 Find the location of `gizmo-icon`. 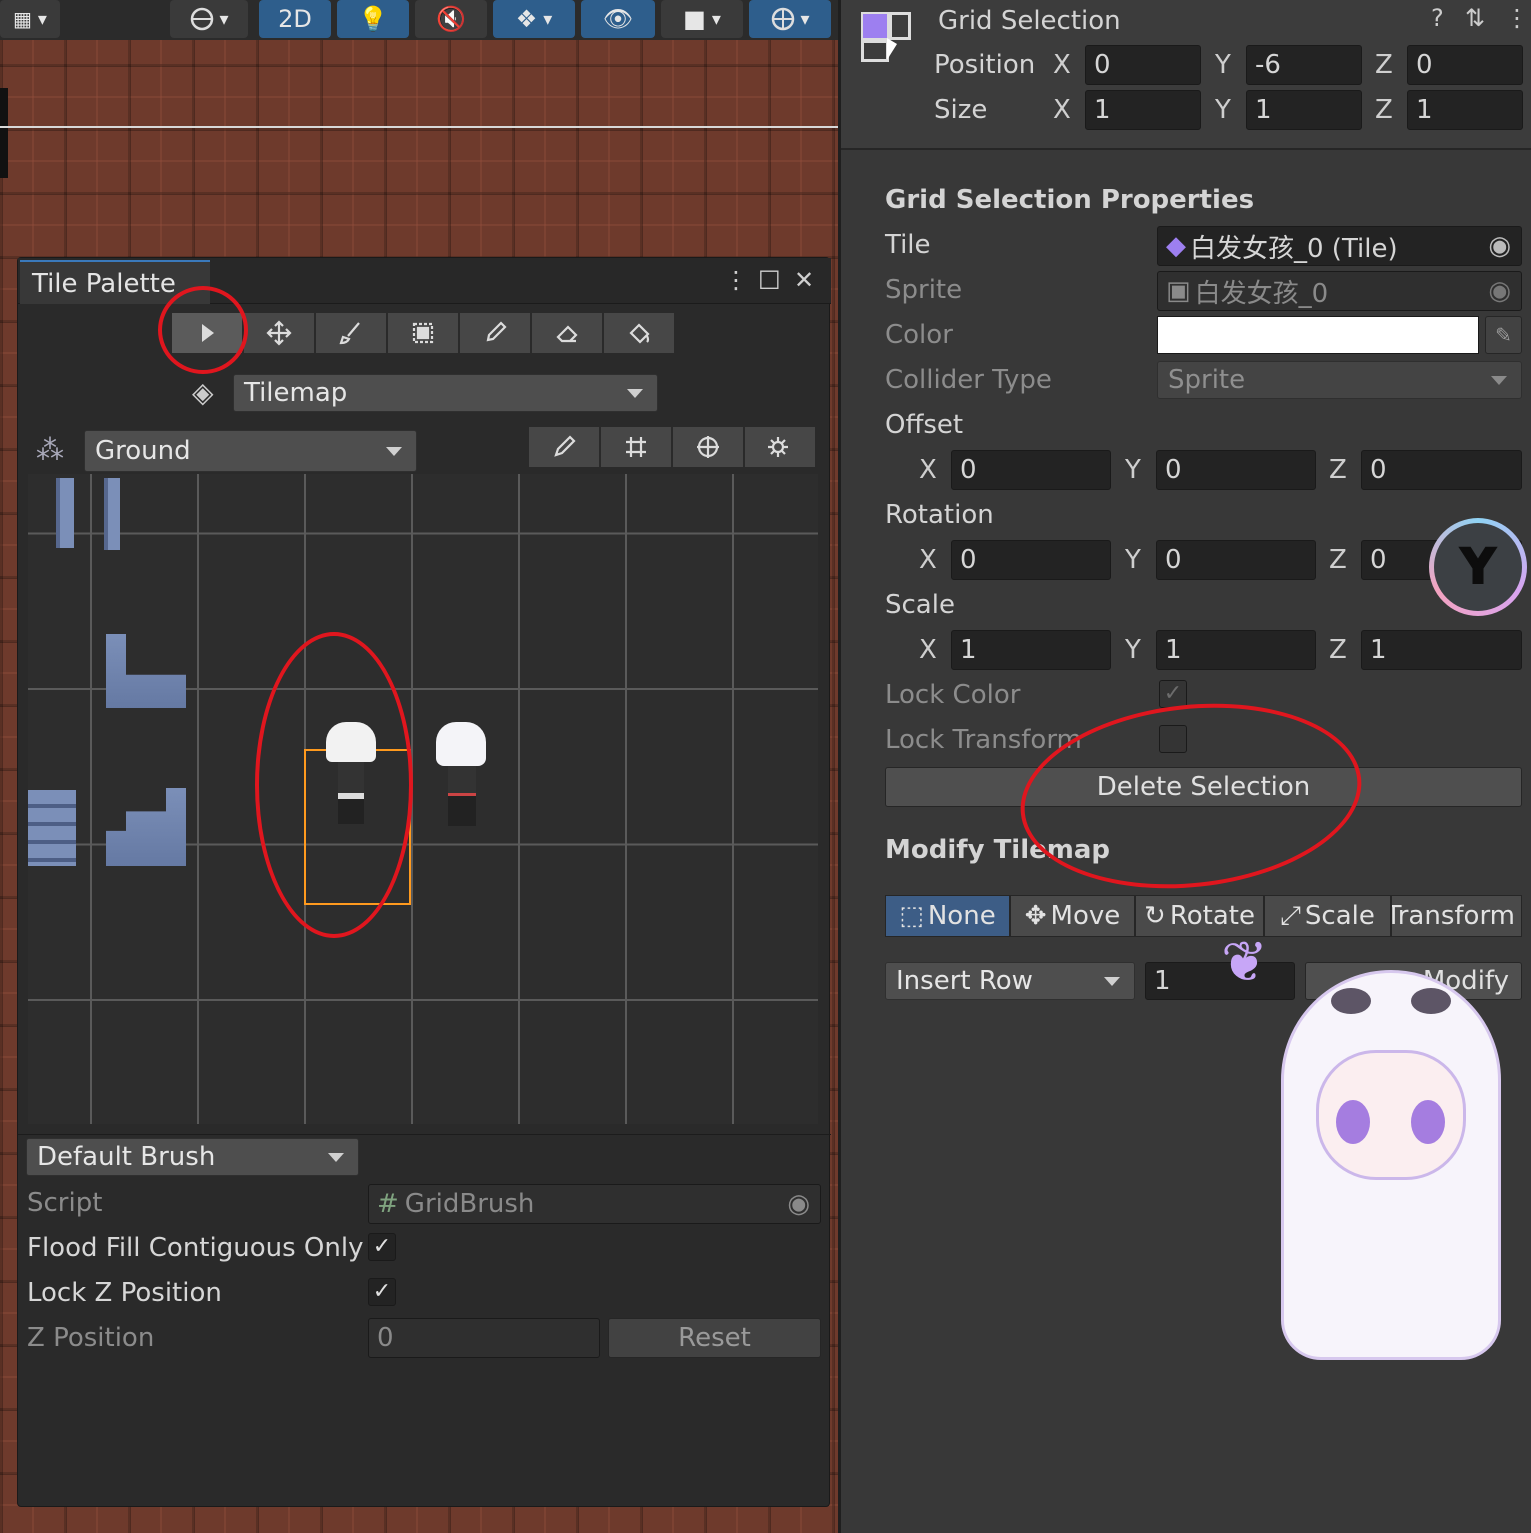

gizmo-icon is located at coordinates (783, 19).